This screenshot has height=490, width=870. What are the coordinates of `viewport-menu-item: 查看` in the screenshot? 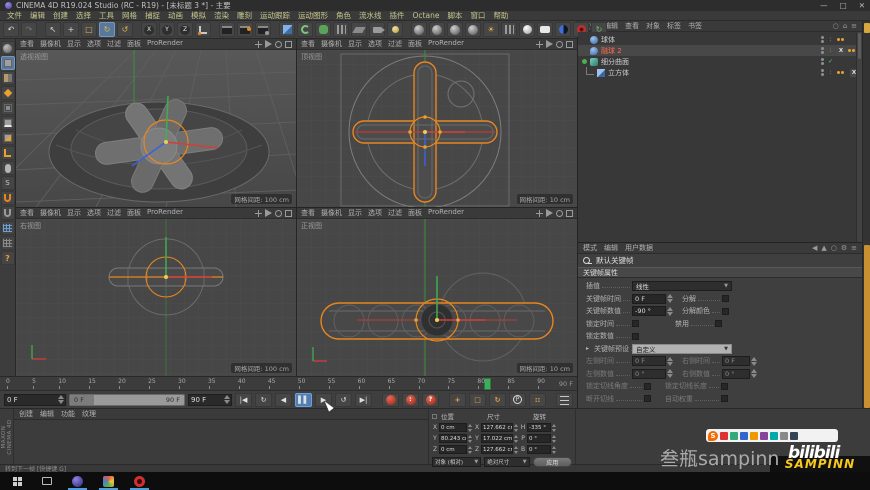 It's located at (27, 213).